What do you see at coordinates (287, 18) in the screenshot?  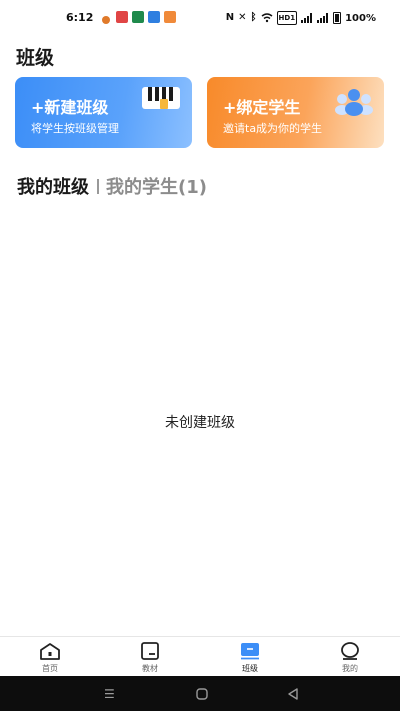 I see `network-type-label: HD1` at bounding box center [287, 18].